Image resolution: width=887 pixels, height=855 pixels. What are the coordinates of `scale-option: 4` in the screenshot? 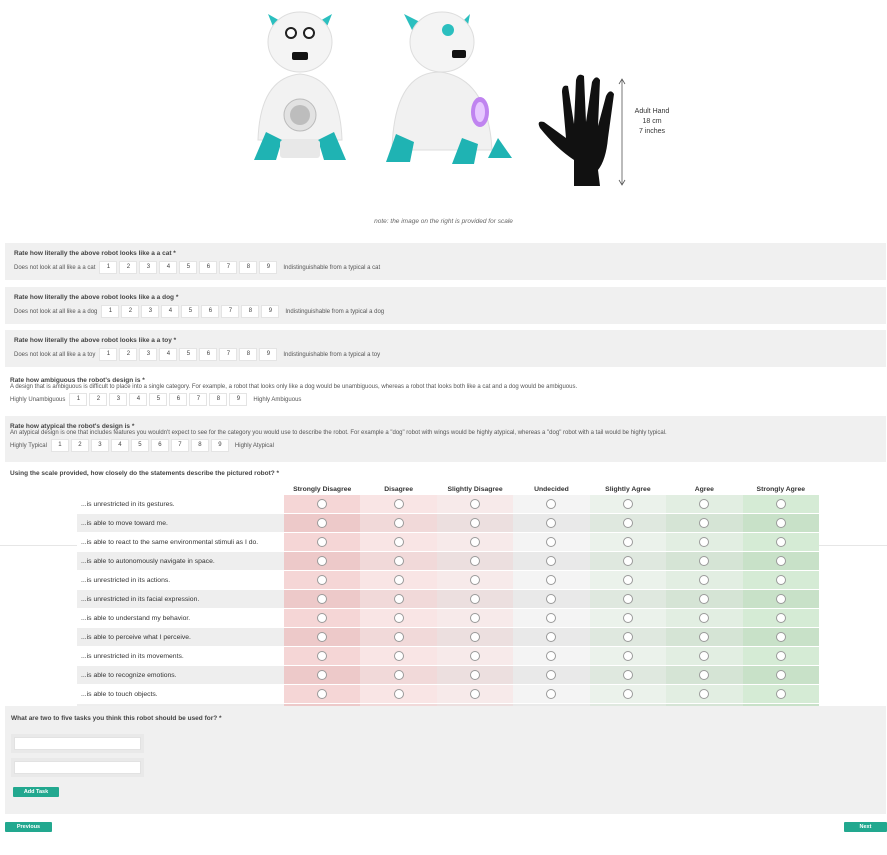 It's located at (168, 267).